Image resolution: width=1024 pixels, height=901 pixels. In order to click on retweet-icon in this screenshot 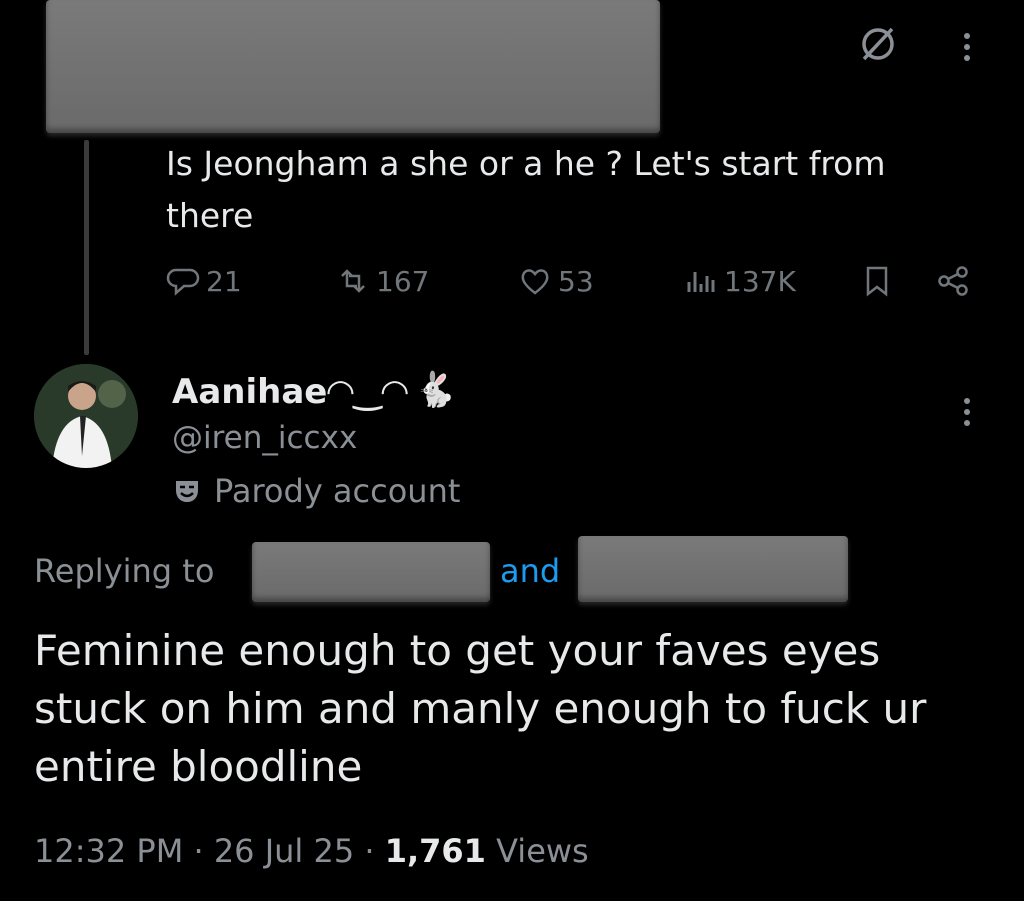, I will do `click(353, 281)`.